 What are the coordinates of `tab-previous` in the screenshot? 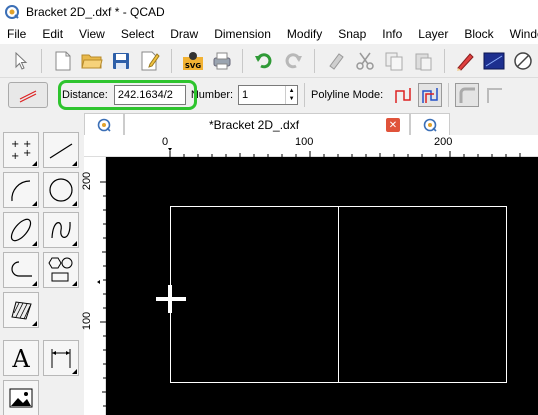 It's located at (104, 124).